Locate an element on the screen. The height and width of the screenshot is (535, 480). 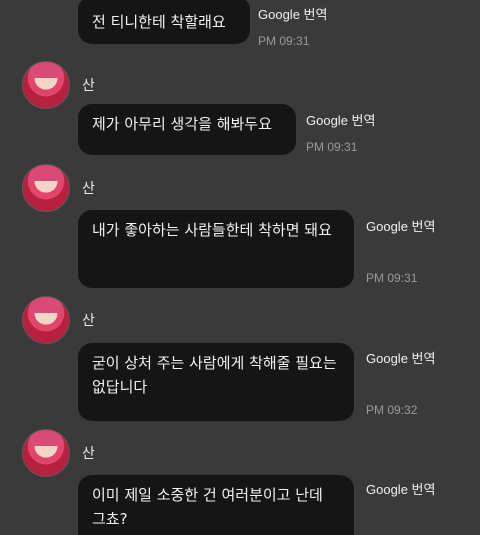
message-text: 굳이 상처 주는 사람에게 착해줄 필요는 없답니다 is located at coordinates (214, 375).